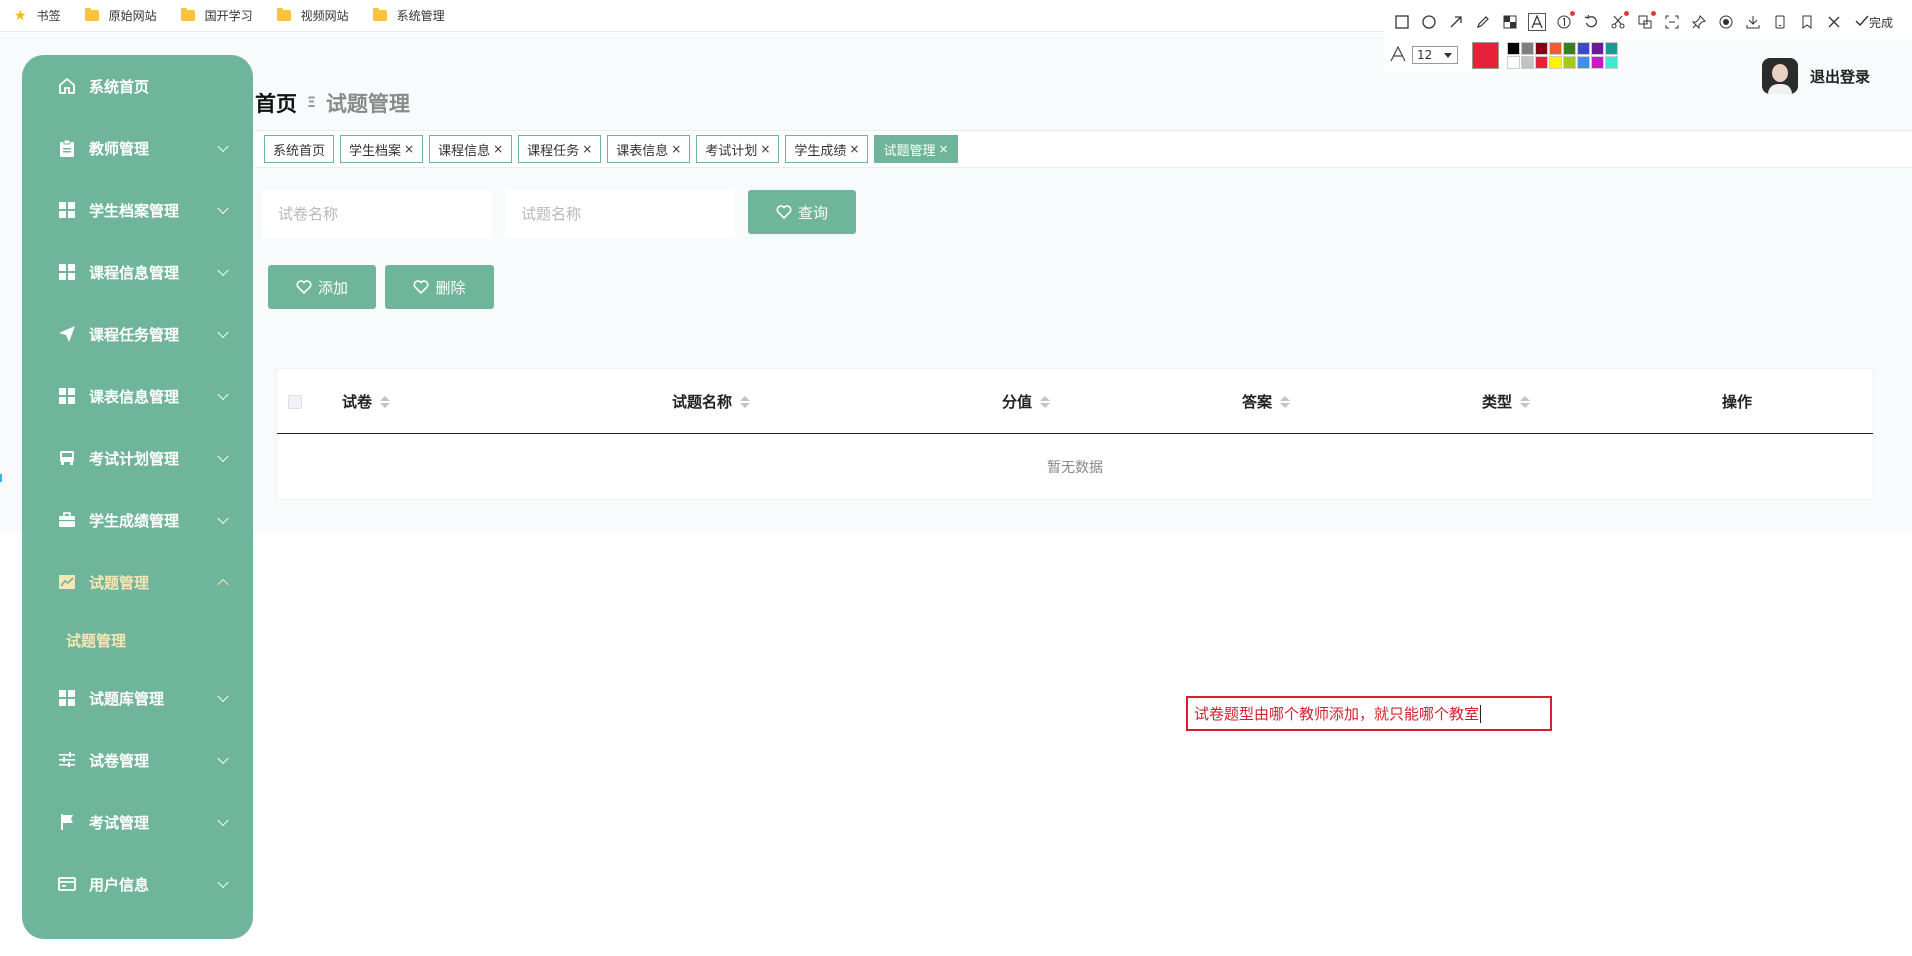  Describe the element at coordinates (1435, 55) in the screenshot. I see `font-size-select: 12` at that location.